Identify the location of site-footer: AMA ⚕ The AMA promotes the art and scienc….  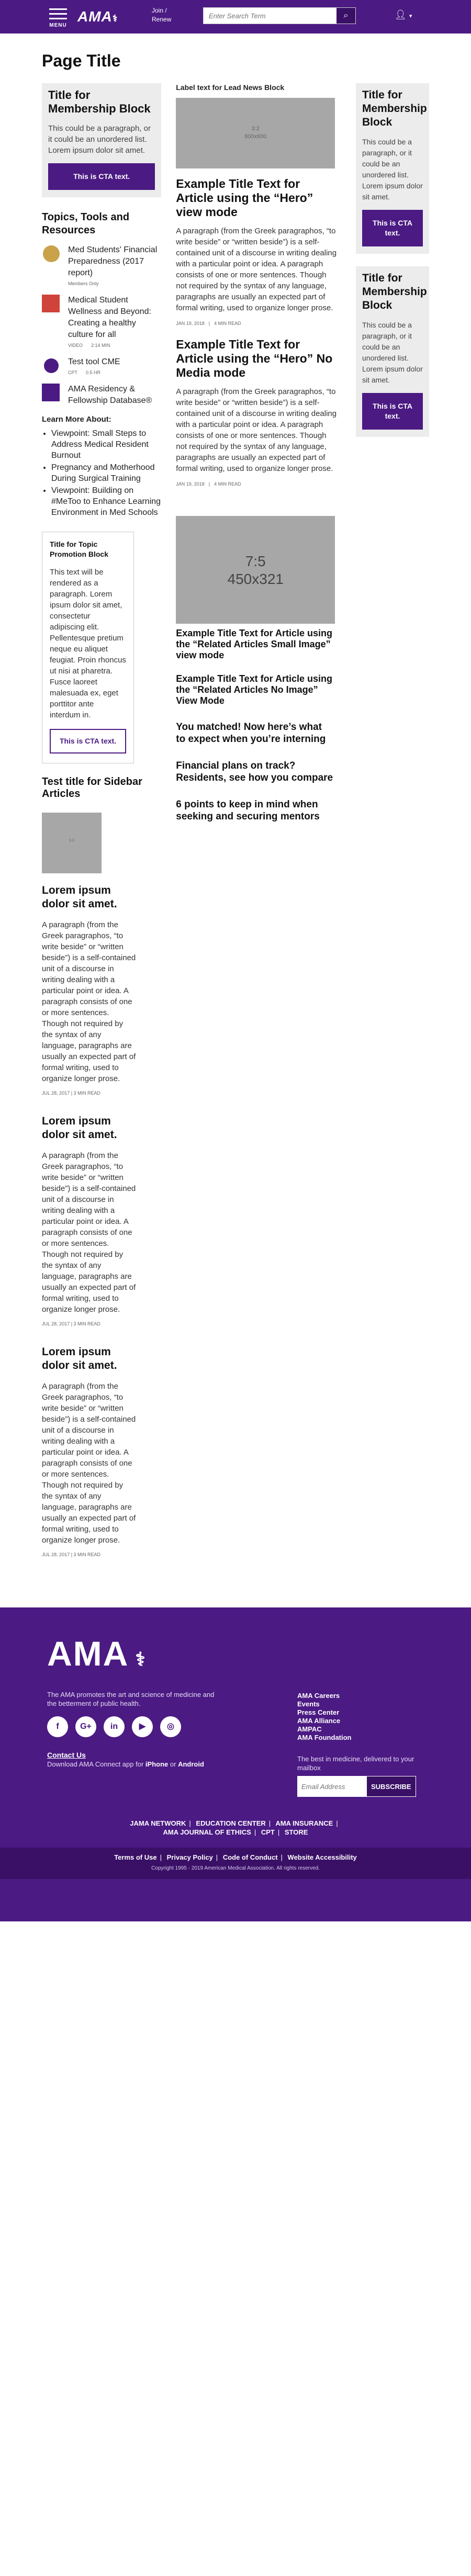
(235, 1764).